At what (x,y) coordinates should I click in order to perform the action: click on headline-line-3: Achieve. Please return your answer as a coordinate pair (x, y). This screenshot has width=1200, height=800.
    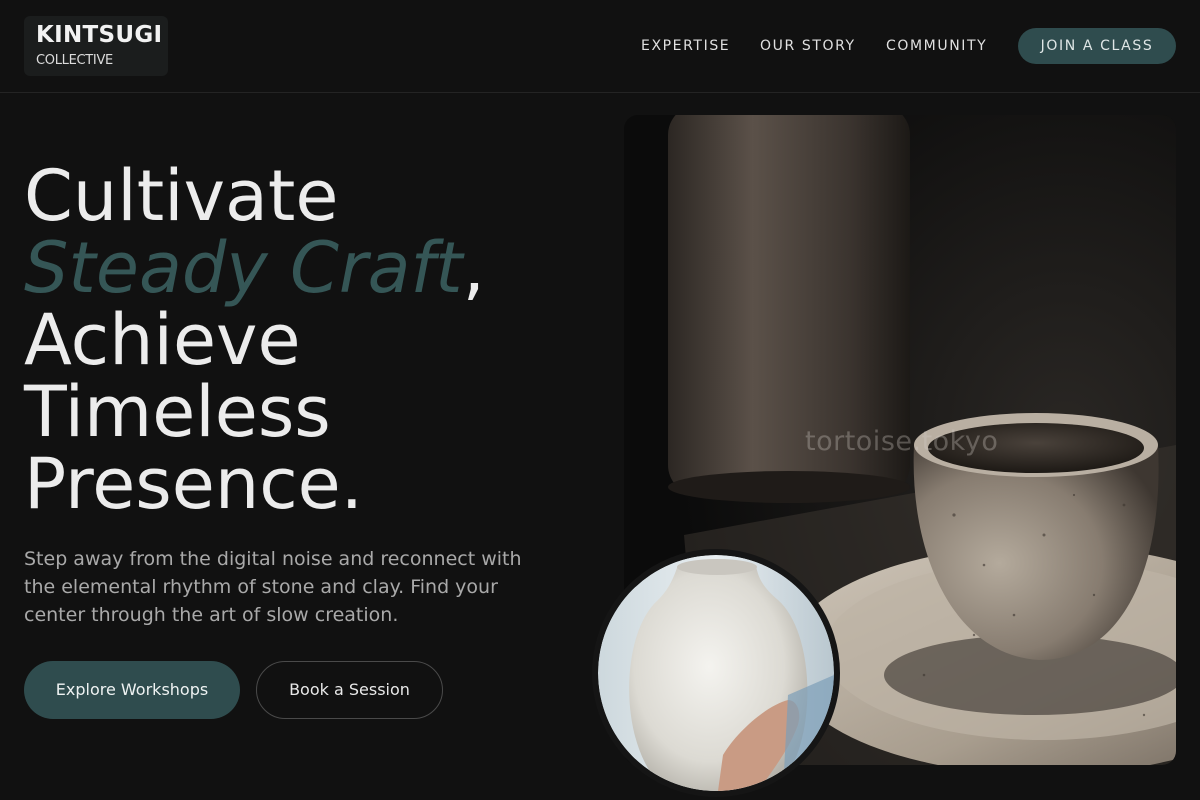
    Looking at the image, I should click on (162, 340).